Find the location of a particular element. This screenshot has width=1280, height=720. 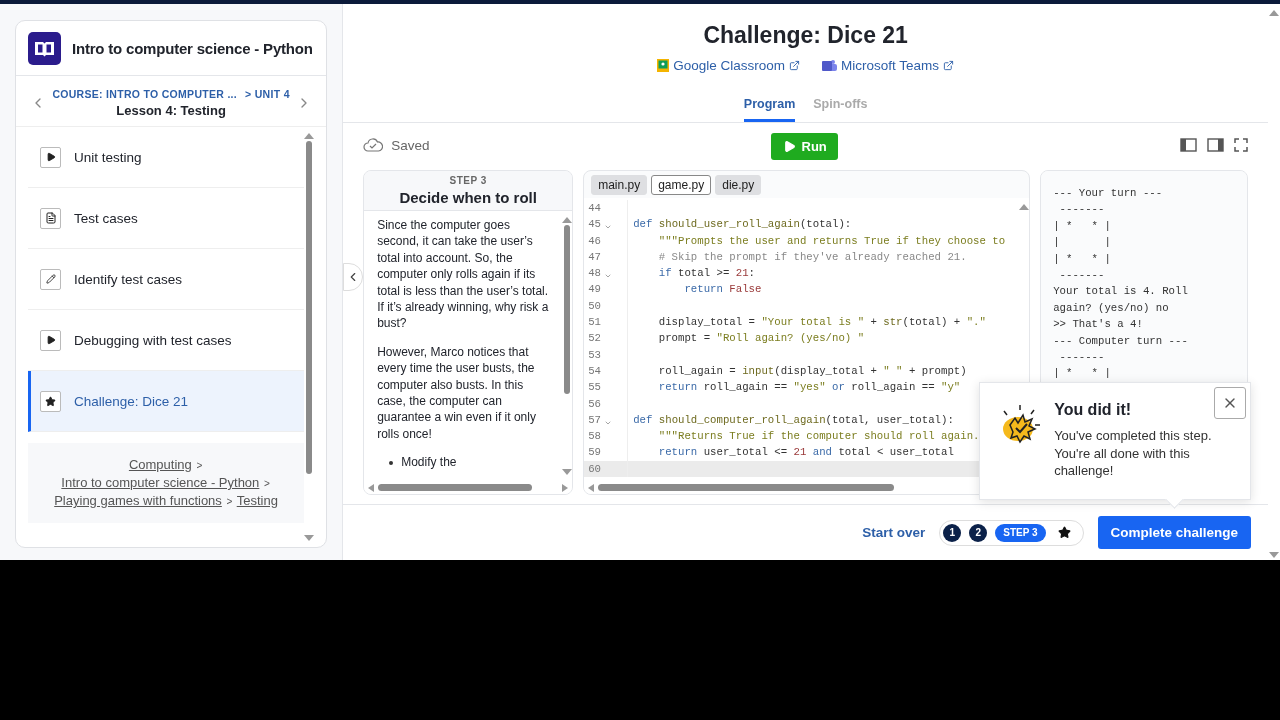

step-title: Decide when to roll is located at coordinates (468, 197).